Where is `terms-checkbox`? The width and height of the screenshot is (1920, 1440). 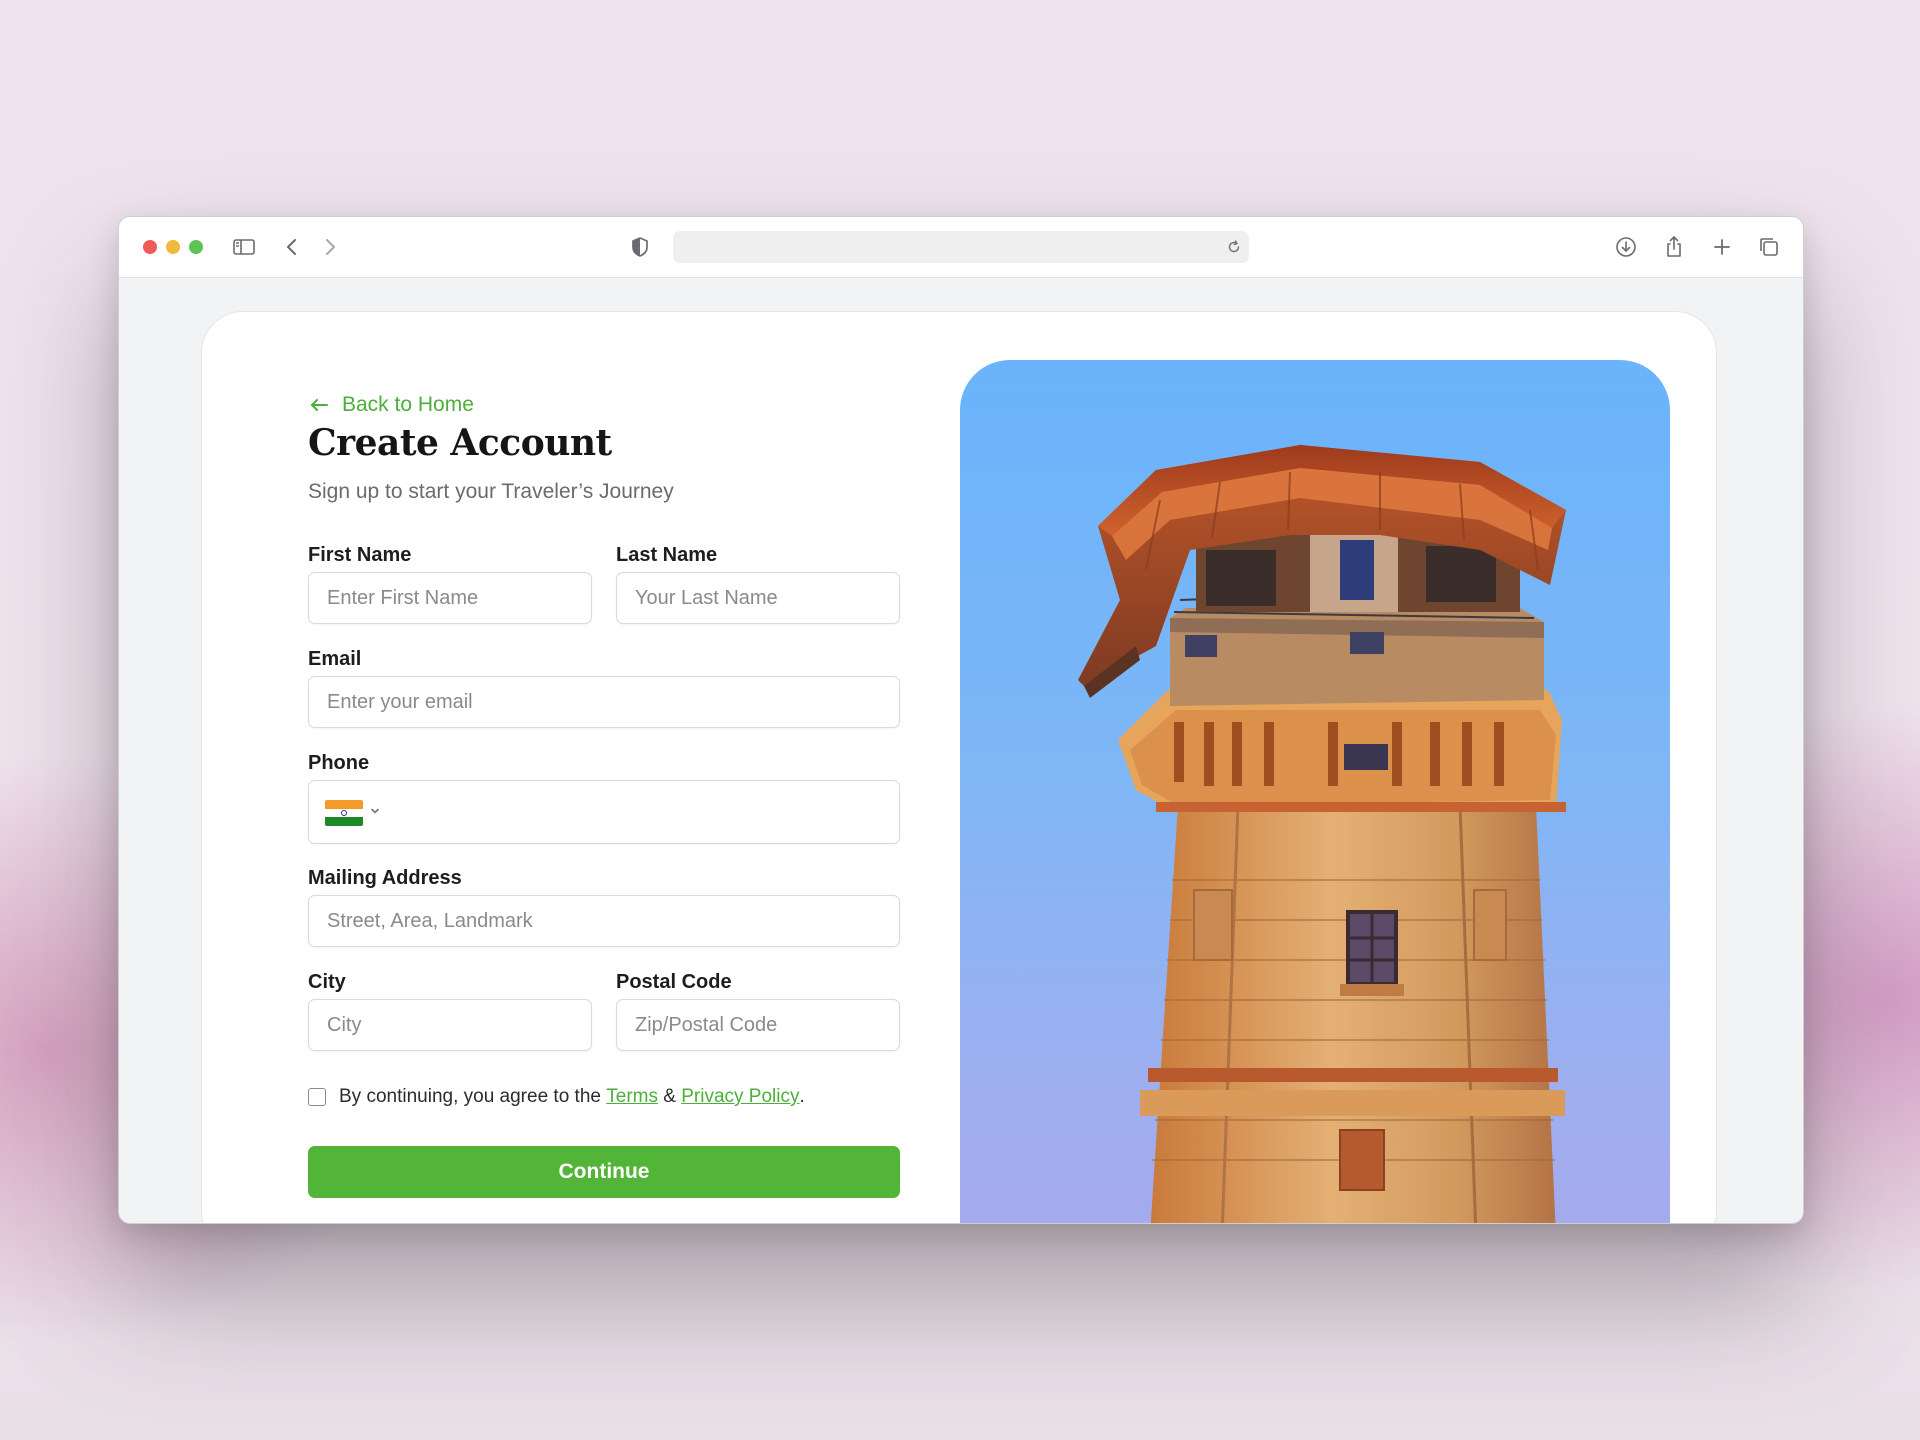 terms-checkbox is located at coordinates (317, 1097).